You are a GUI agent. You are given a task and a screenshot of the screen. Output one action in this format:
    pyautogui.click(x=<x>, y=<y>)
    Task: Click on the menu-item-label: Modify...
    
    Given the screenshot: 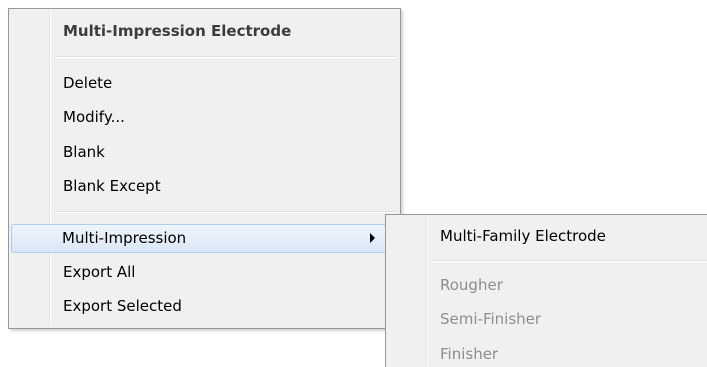 What is the action you would take?
    pyautogui.click(x=94, y=117)
    